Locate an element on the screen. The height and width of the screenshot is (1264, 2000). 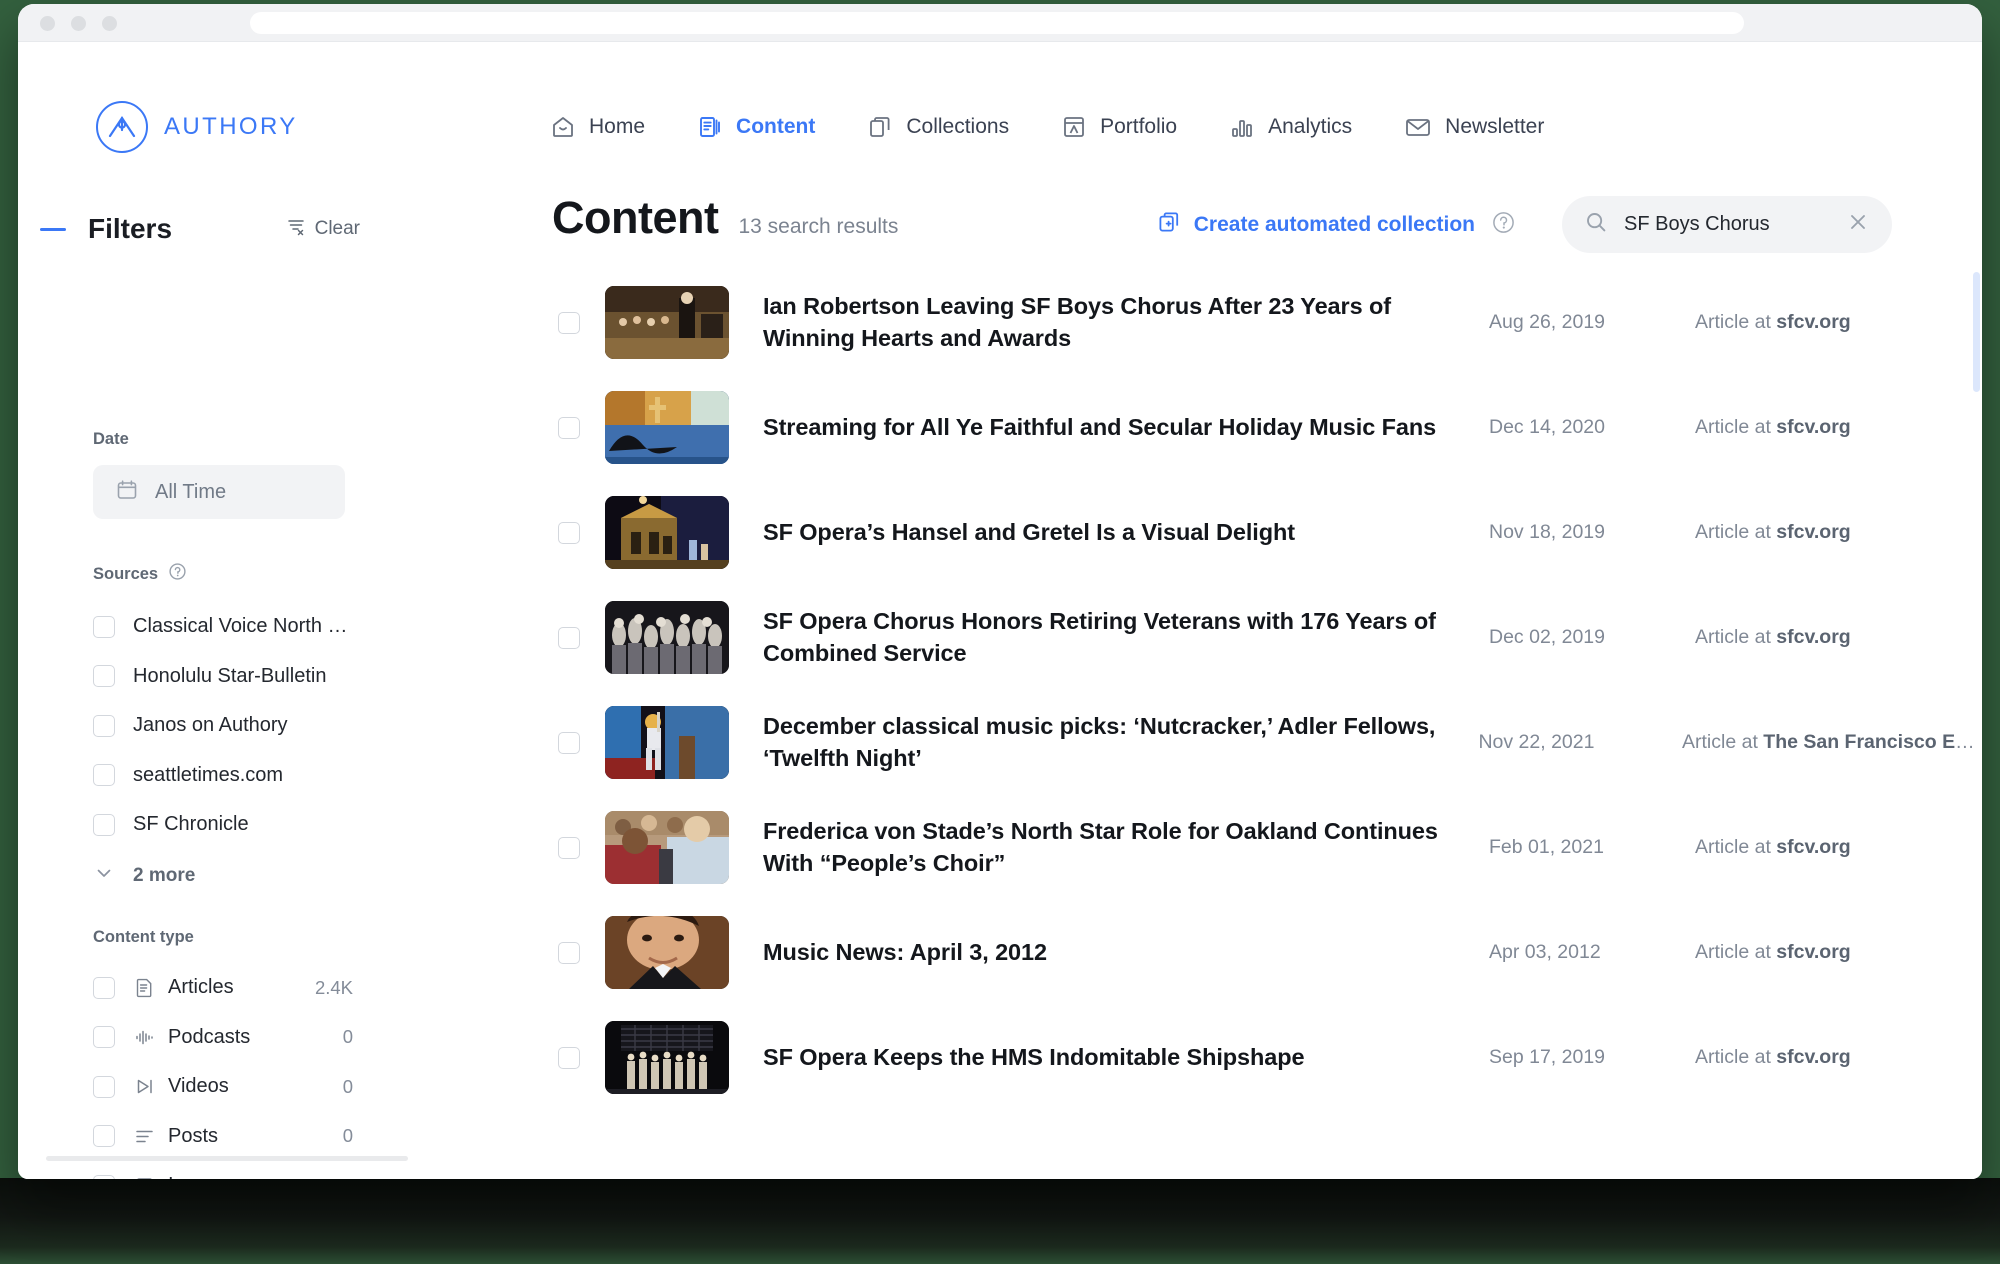
row-date: Dec 02, 2019 is located at coordinates (1547, 637).